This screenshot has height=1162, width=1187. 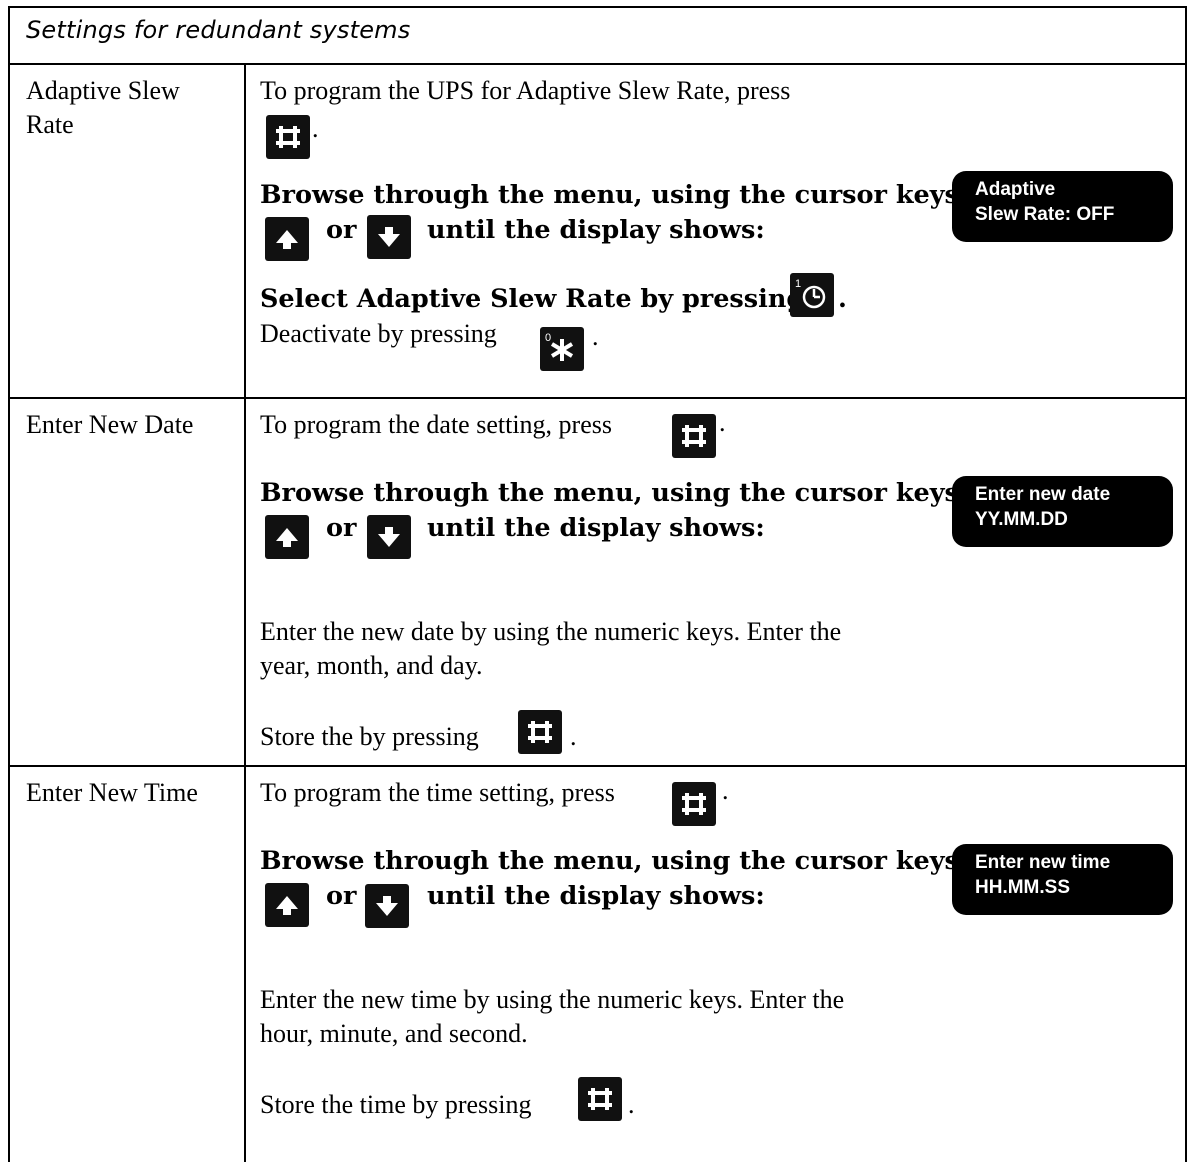 What do you see at coordinates (394, 1033) in the screenshot?
I see `instruction-line: hour, minute, and second.` at bounding box center [394, 1033].